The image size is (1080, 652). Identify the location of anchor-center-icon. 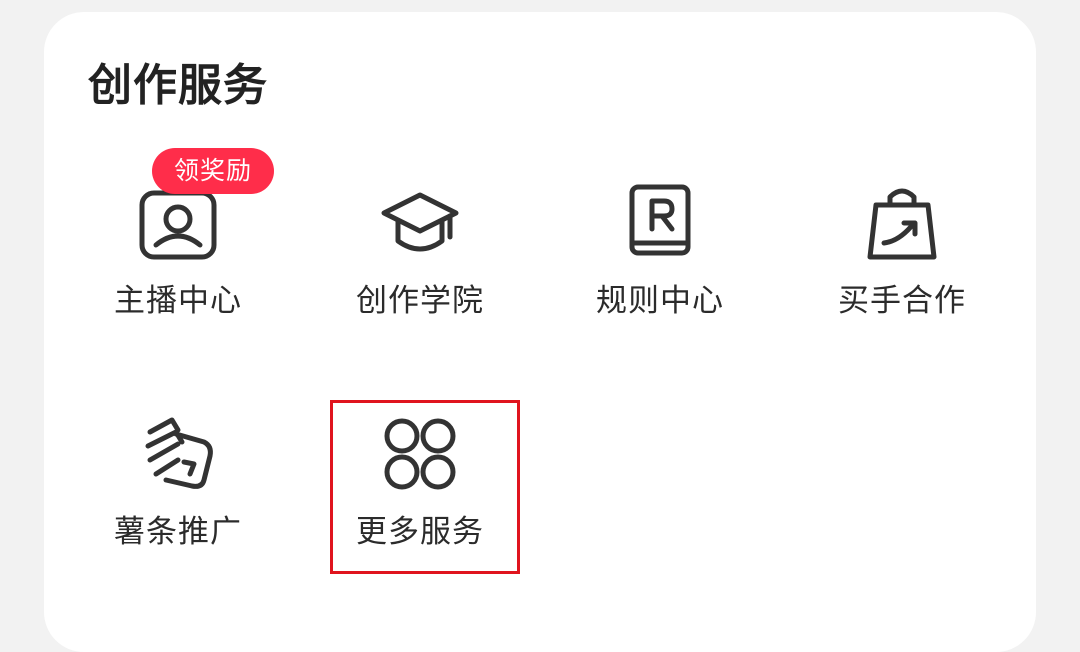
(178, 223).